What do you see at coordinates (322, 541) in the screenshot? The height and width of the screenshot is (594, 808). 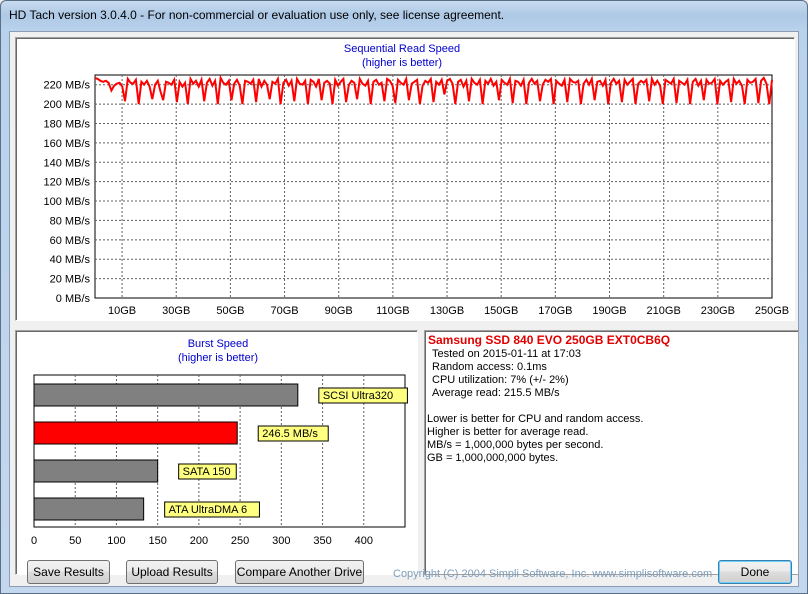 I see `burst-x-tick-label: 350` at bounding box center [322, 541].